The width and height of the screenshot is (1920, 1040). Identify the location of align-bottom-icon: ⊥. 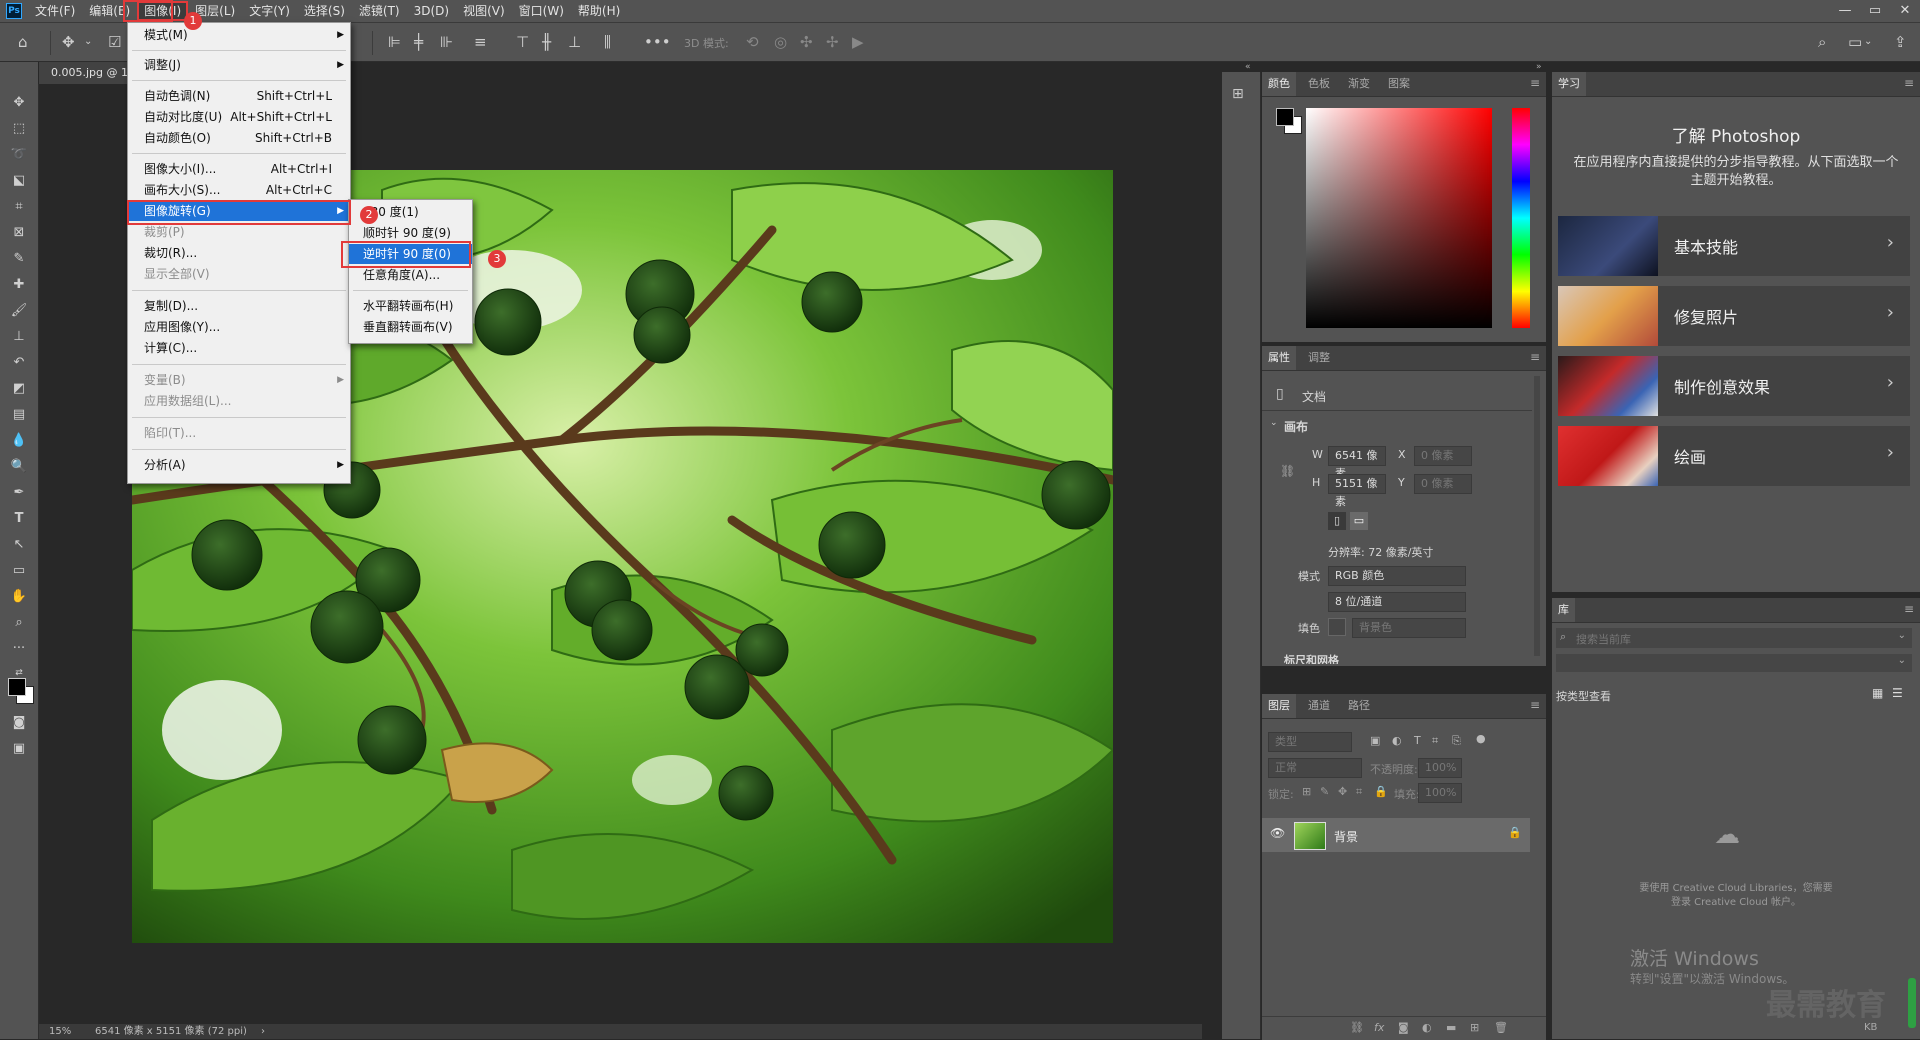
(574, 42).